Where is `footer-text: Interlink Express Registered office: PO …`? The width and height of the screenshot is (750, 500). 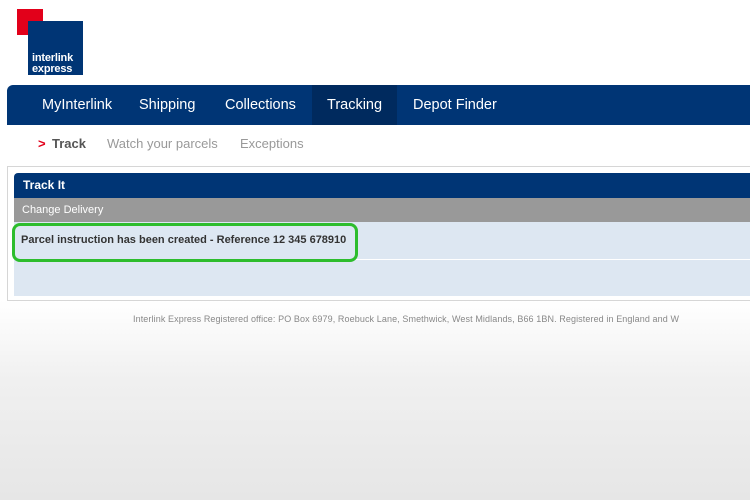 footer-text: Interlink Express Registered office: PO … is located at coordinates (406, 319).